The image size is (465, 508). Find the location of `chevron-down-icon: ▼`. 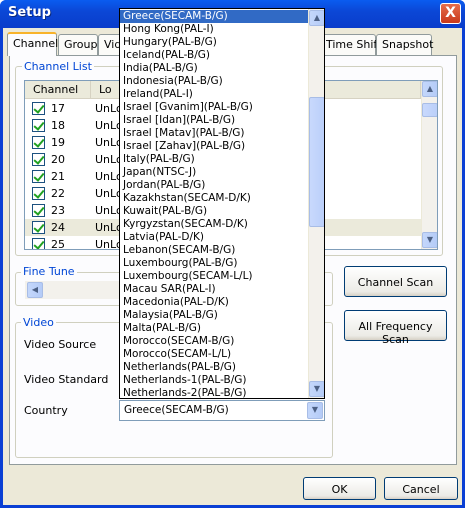

chevron-down-icon: ▼ is located at coordinates (315, 410).